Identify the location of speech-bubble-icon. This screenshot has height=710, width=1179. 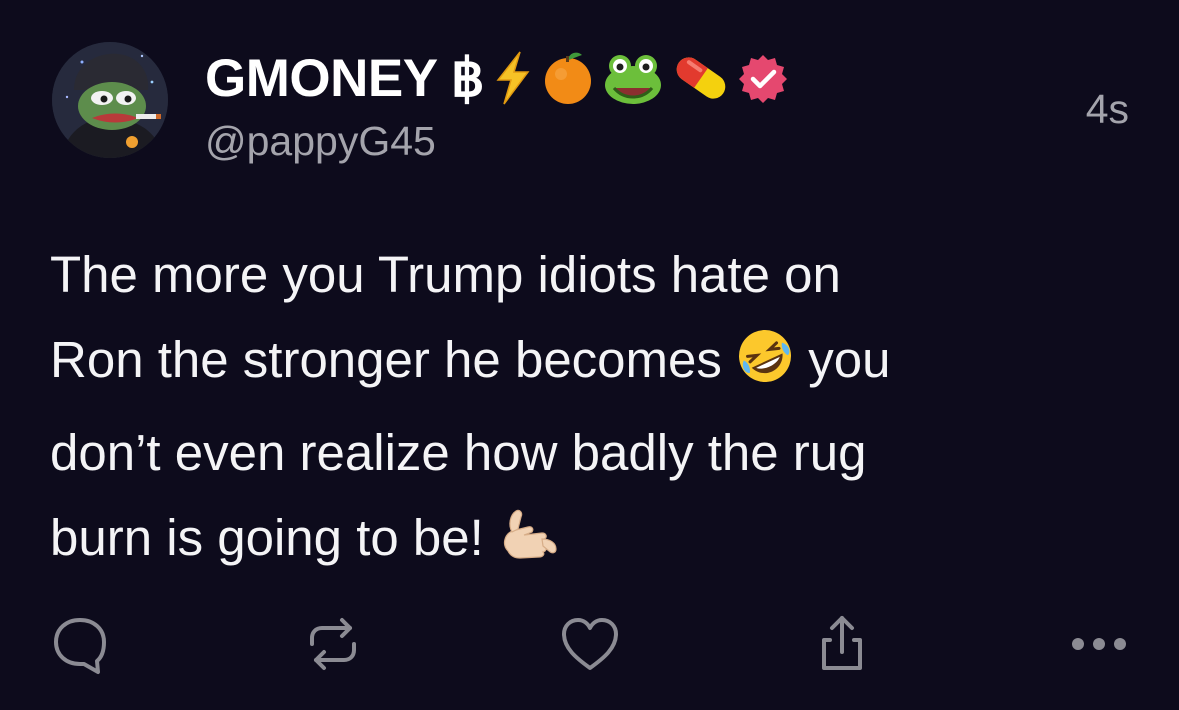
(80, 646).